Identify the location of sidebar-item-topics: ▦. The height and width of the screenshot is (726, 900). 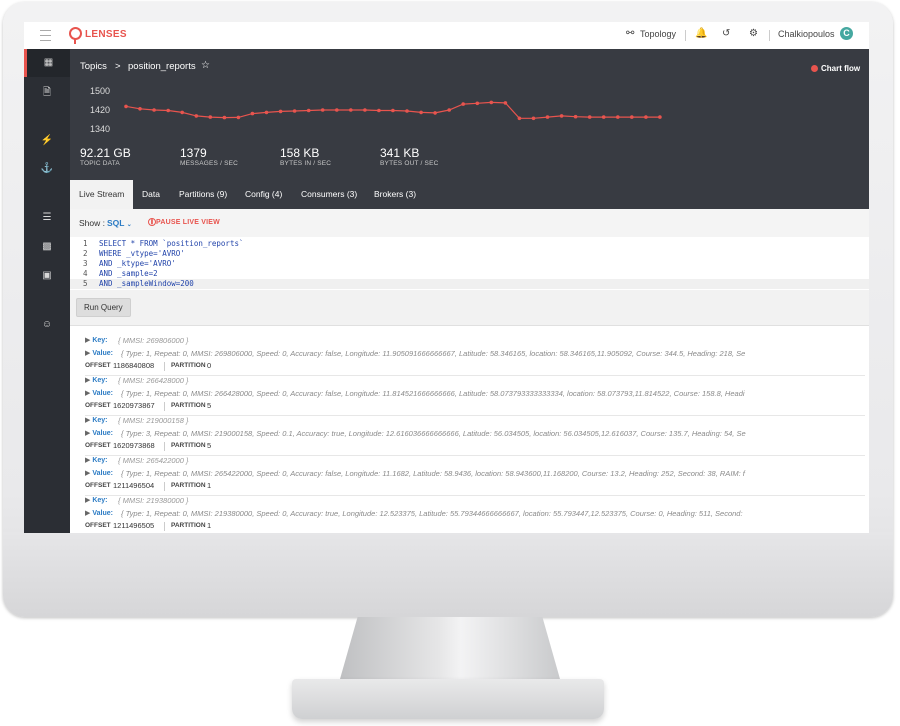
(47, 63).